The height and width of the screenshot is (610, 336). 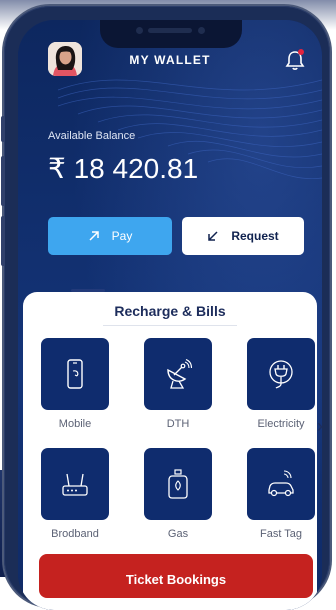 I want to click on arrow-down-left-icon, so click(x=213, y=236).